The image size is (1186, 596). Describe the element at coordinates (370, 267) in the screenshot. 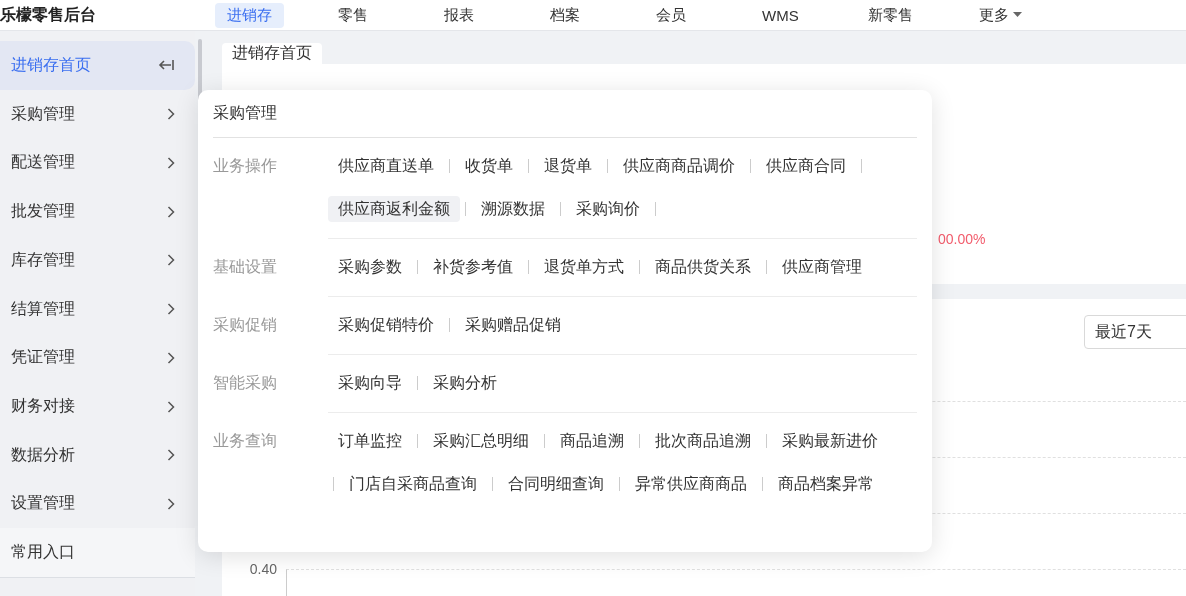

I see `menu-link: 采购参数` at that location.